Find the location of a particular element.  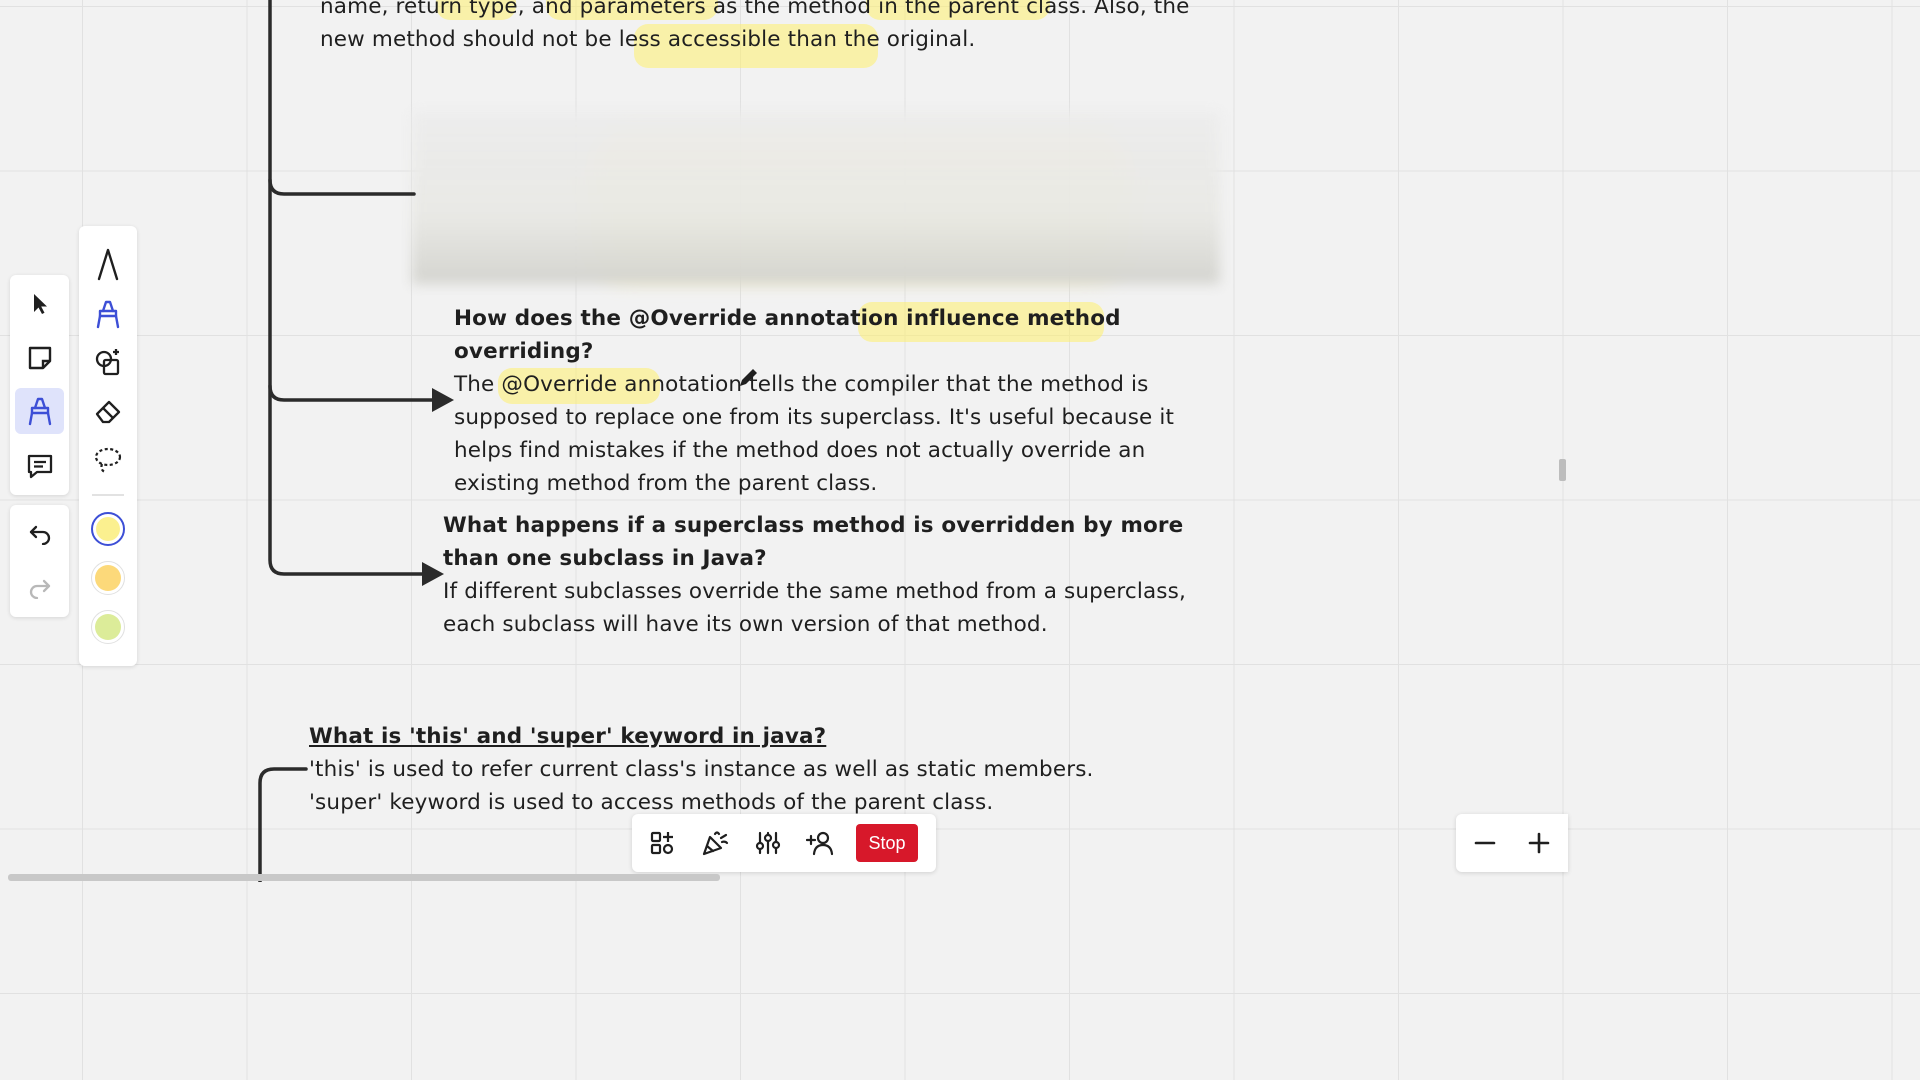

pen-option-button is located at coordinates (108, 264).